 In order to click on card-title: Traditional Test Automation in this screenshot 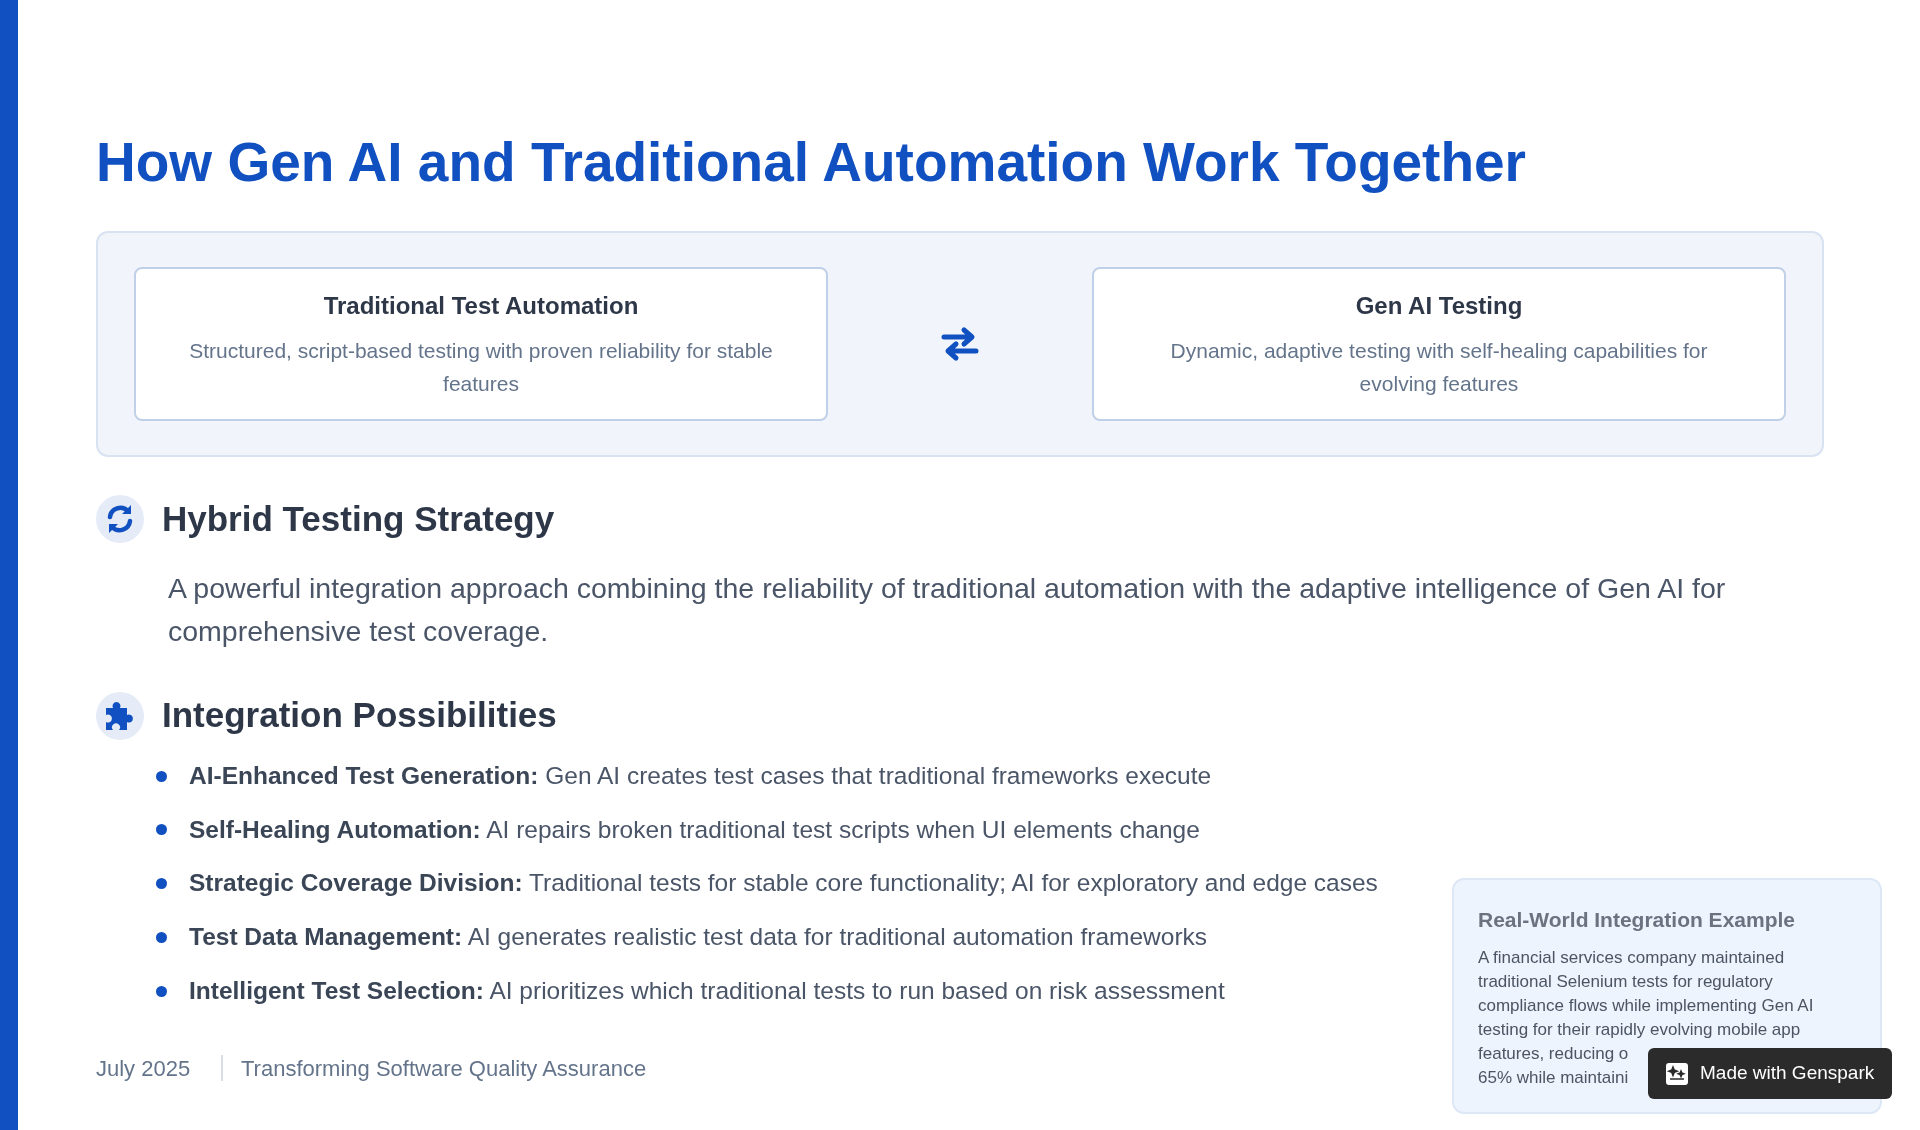, I will do `click(481, 305)`.